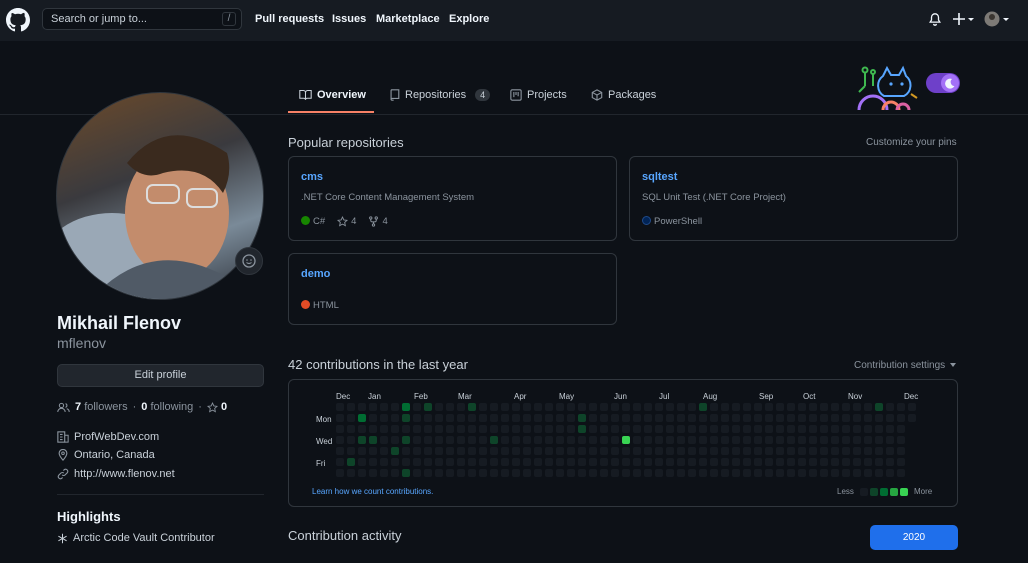 Image resolution: width=1028 pixels, height=563 pixels. What do you see at coordinates (372, 491) in the screenshot?
I see `learn-contributions-link: Learn how we count contributions.` at bounding box center [372, 491].